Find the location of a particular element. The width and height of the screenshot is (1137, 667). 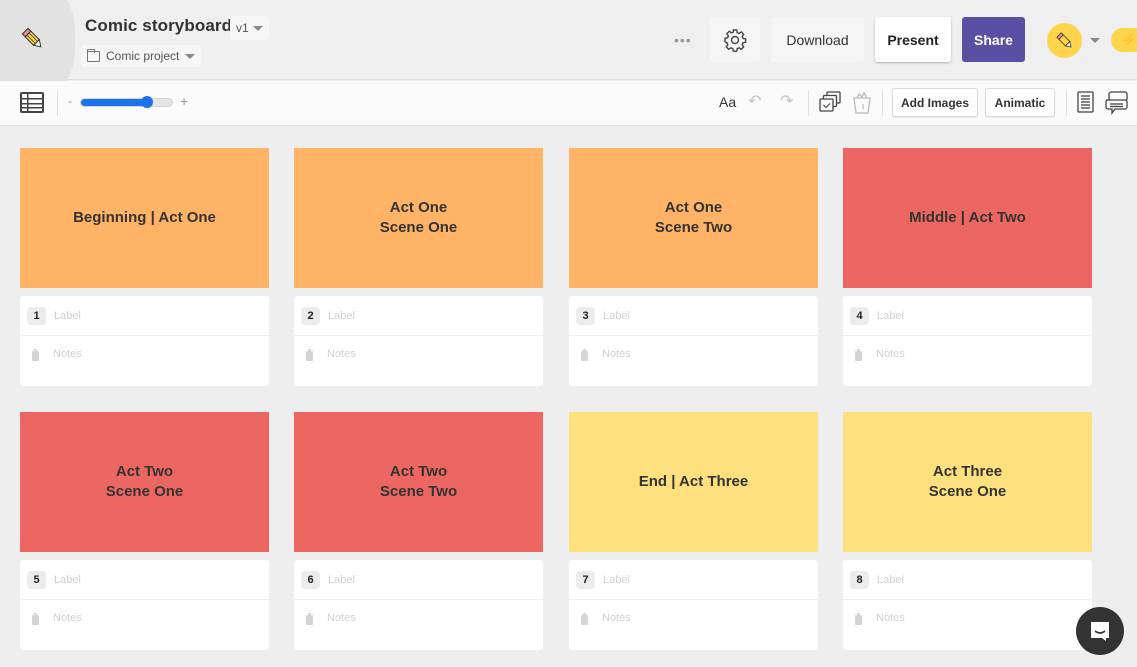

cell-label-row: 2 Label is located at coordinates (418, 316).